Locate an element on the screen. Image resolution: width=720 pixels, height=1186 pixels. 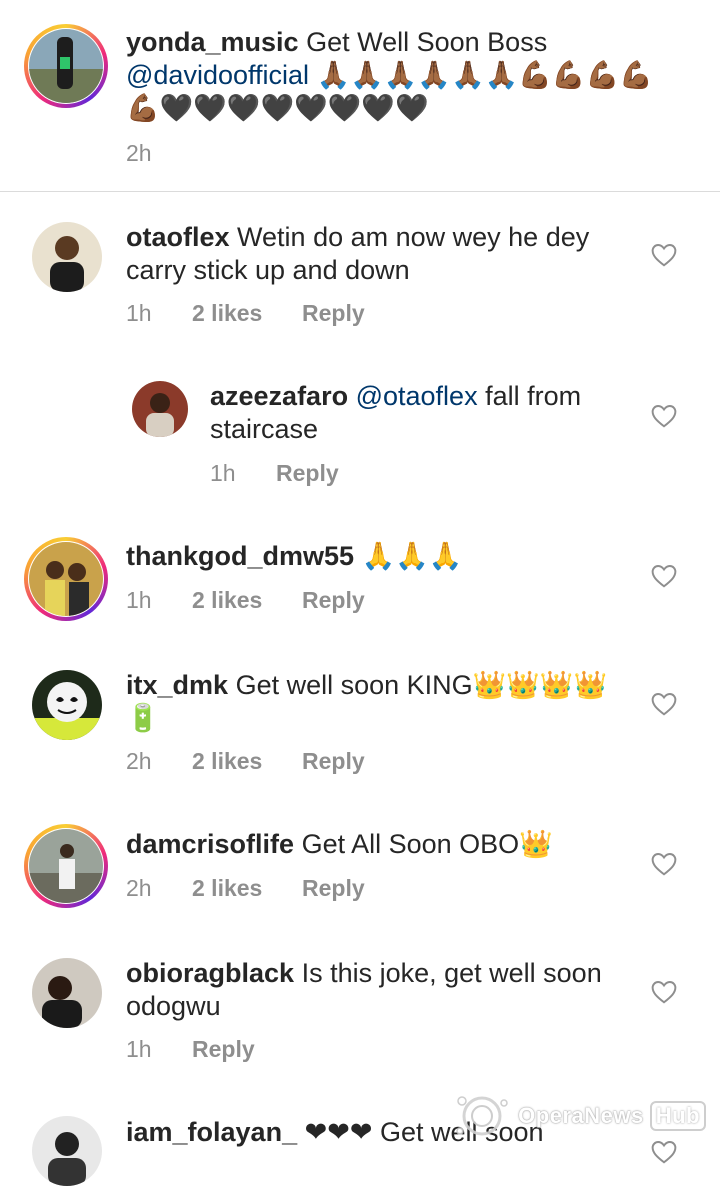
username: iam_folayan_ is located at coordinates (211, 1132).